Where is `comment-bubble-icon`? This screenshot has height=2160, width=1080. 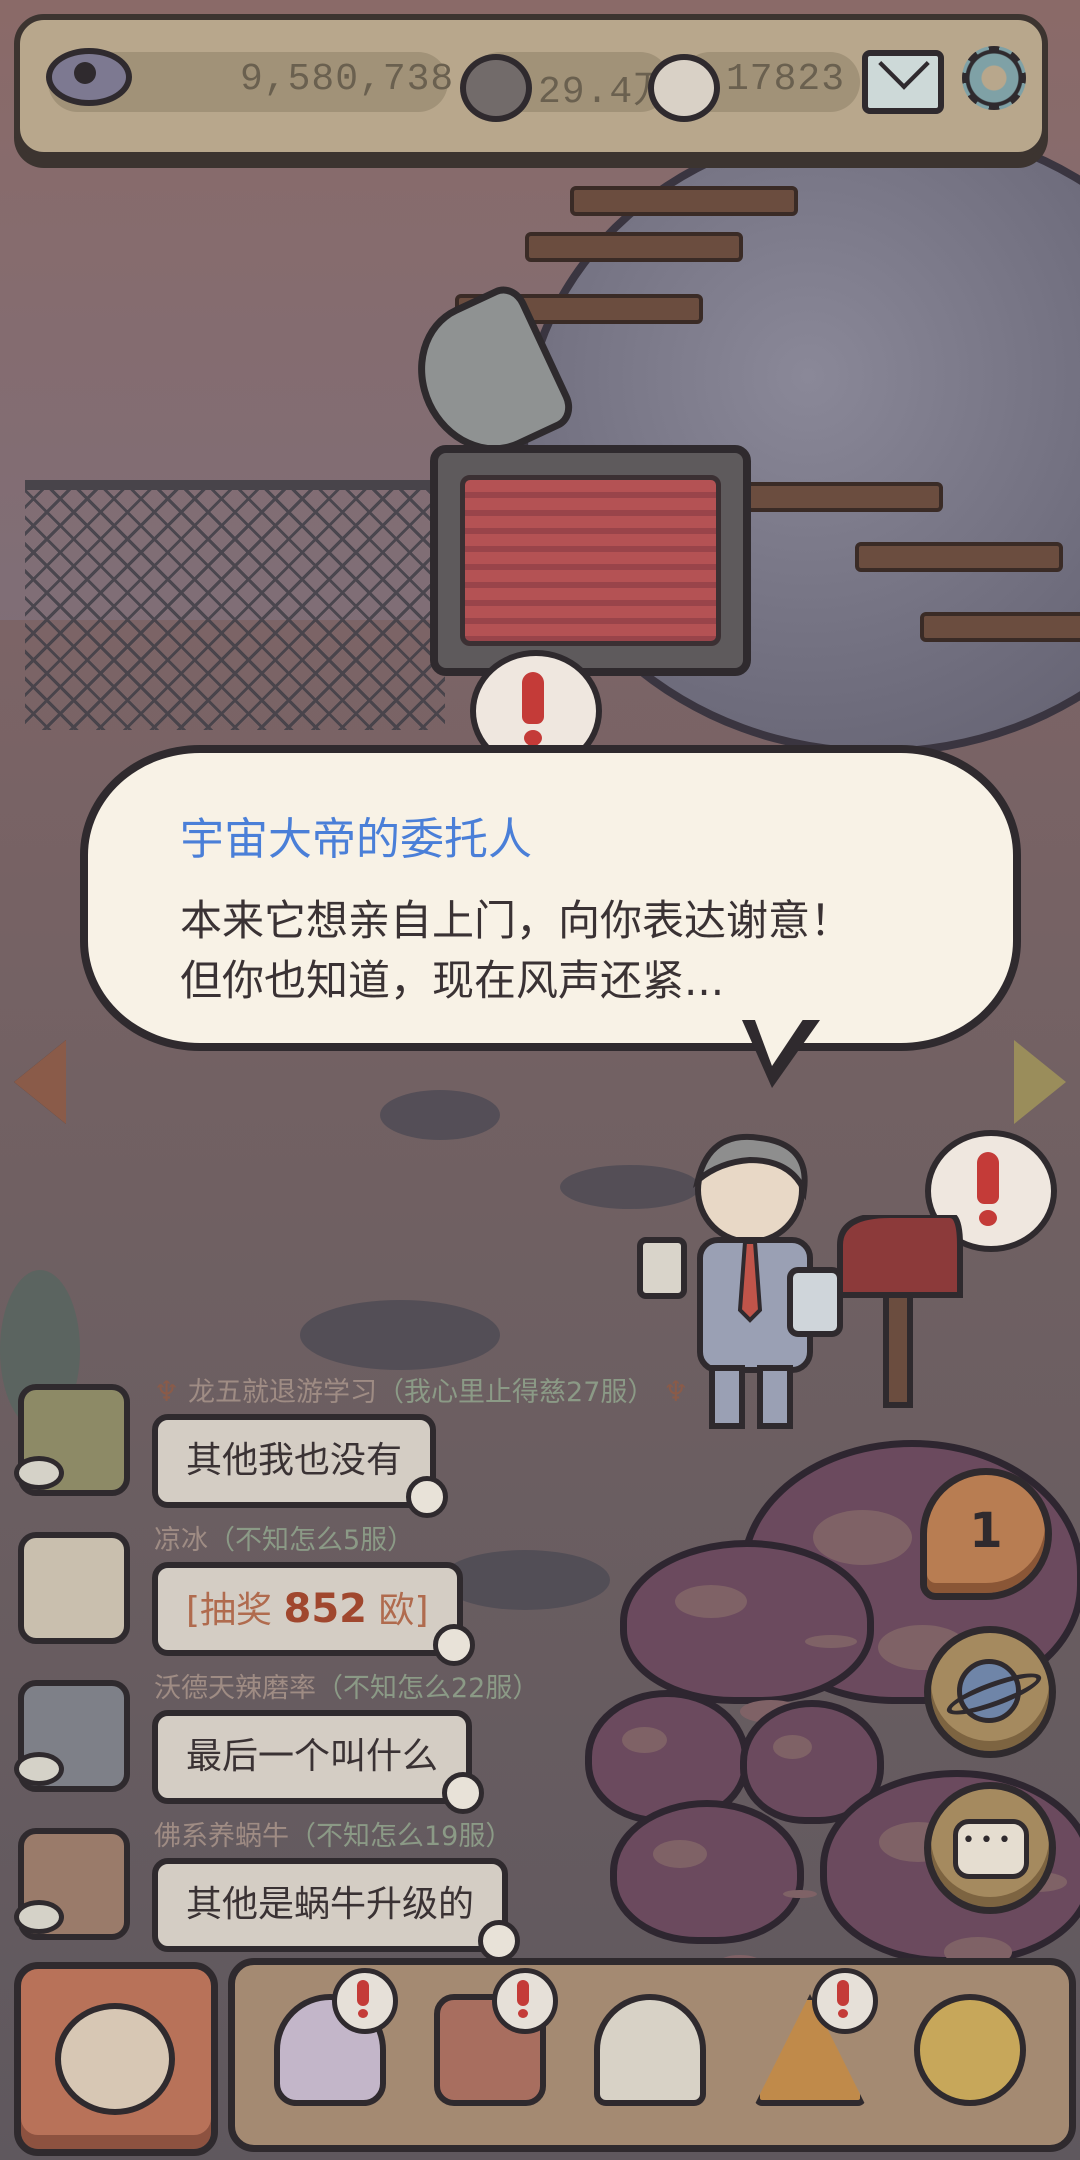
comment-bubble-icon is located at coordinates (496, 88).